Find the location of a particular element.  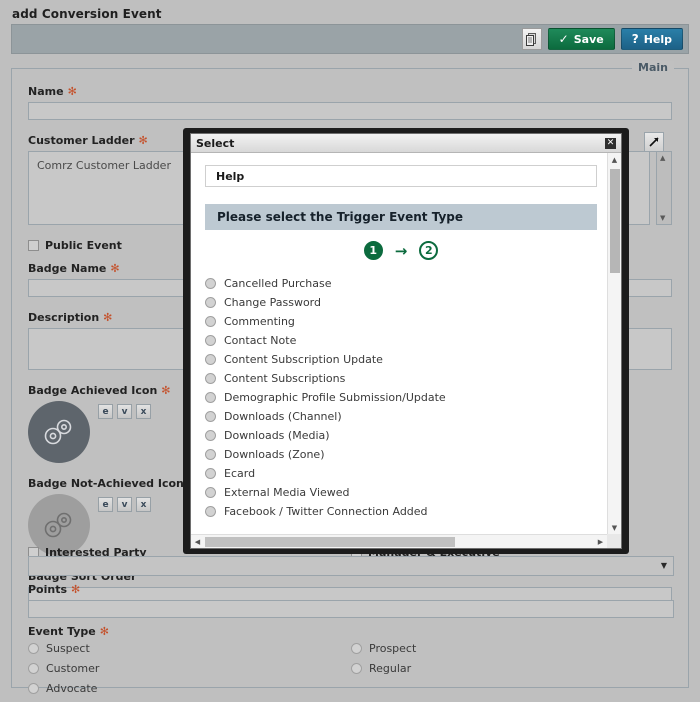

event-type-option-regular: Regular is located at coordinates (512, 668).